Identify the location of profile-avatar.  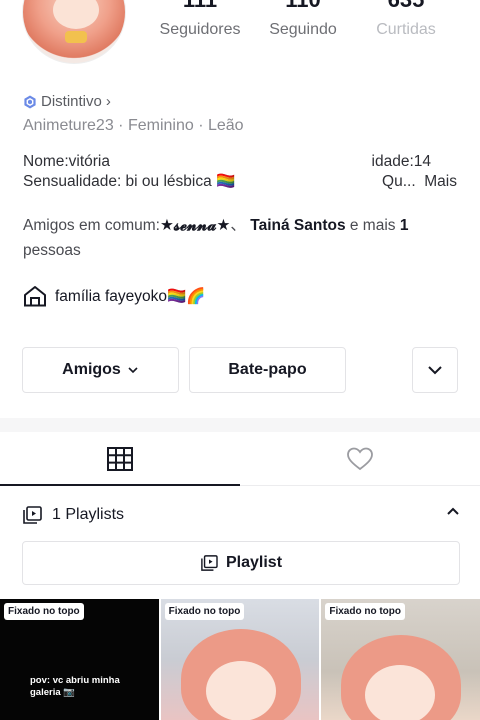
(74, 32).